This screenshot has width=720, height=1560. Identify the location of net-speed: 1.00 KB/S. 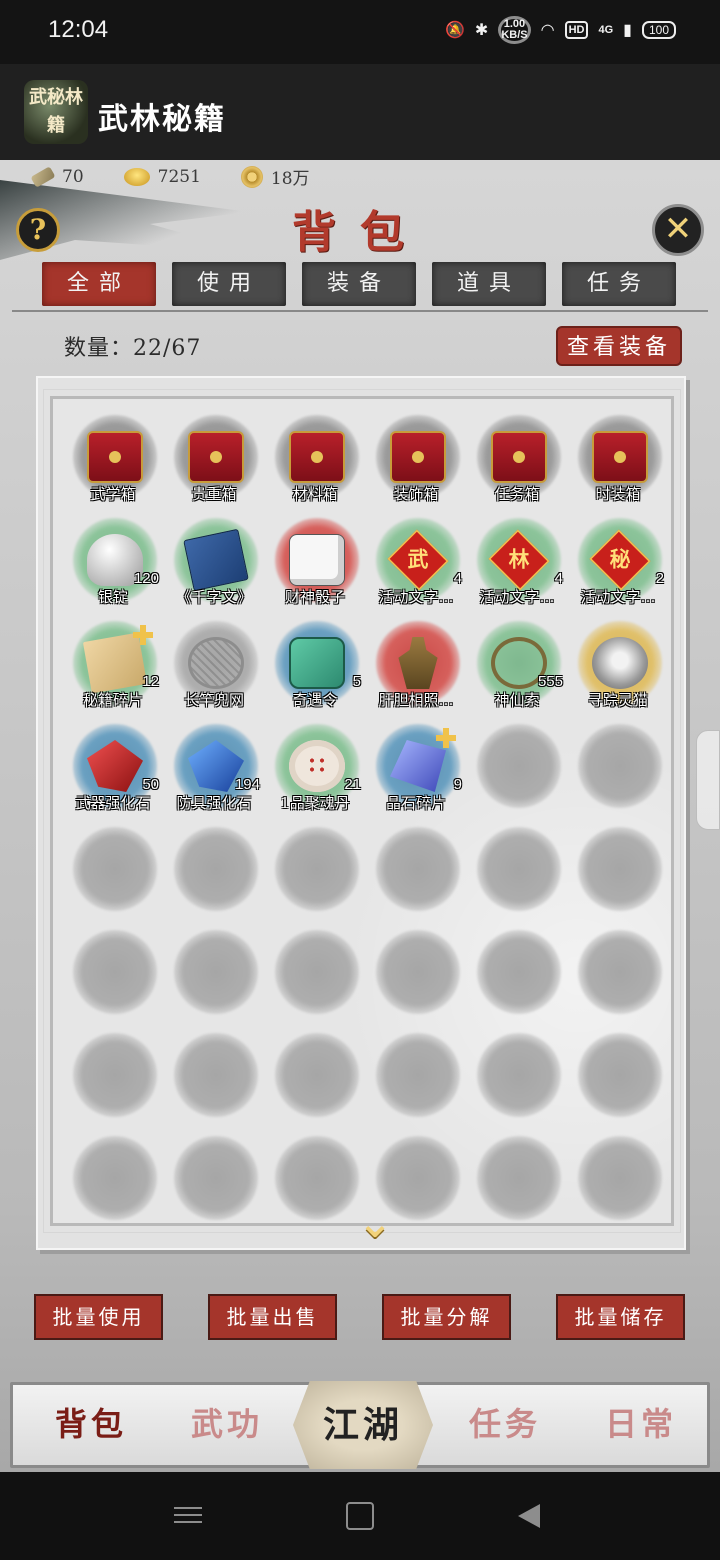
(514, 30).